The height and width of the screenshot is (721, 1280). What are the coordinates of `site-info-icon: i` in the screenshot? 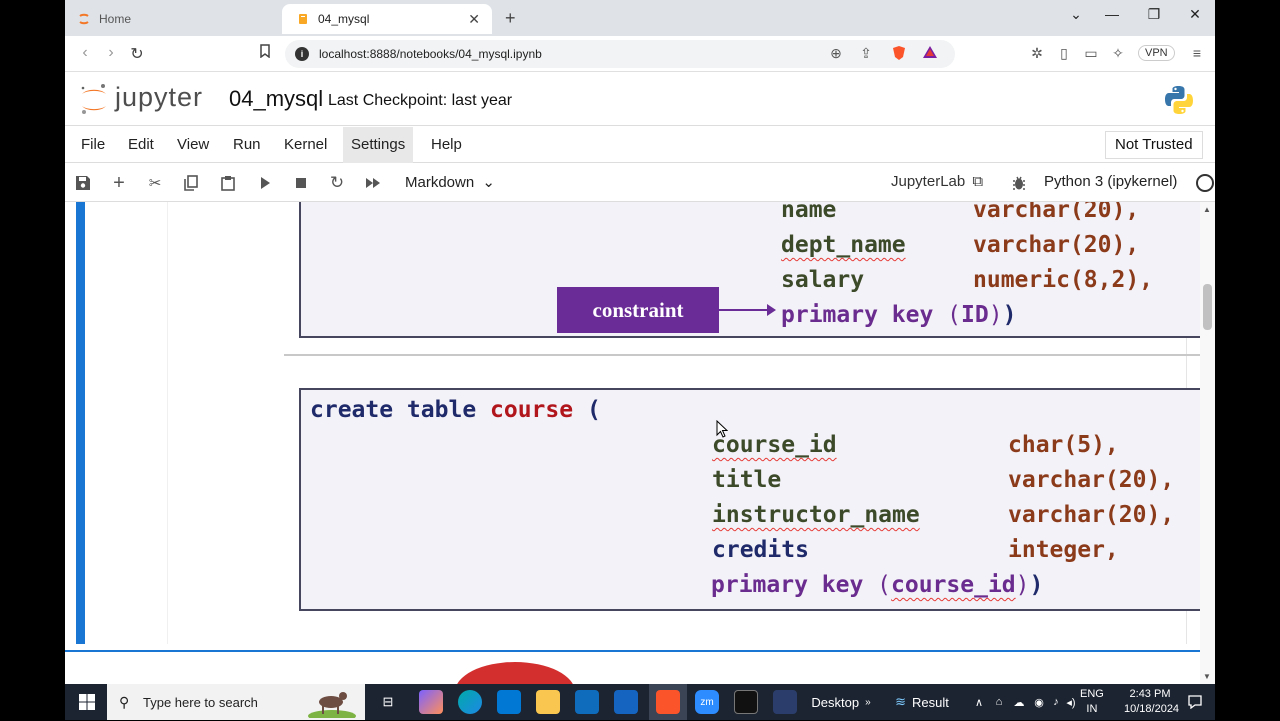 It's located at (302, 54).